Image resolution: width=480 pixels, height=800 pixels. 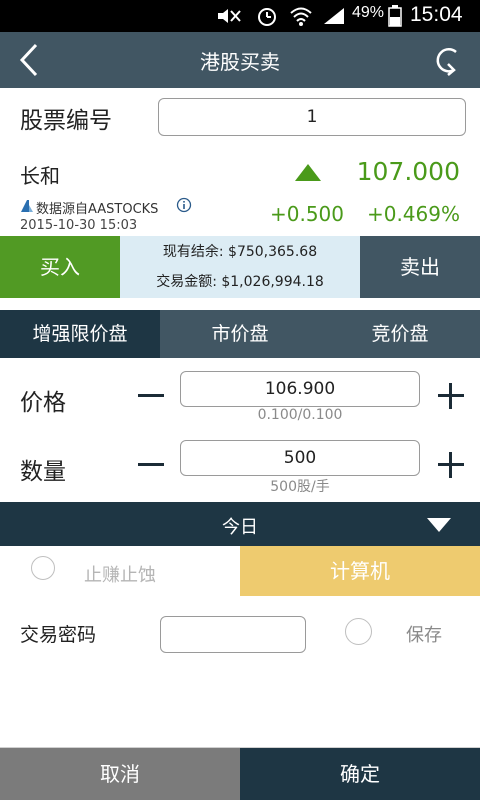 I want to click on price-change-percent: +0.469%, so click(x=413, y=214).